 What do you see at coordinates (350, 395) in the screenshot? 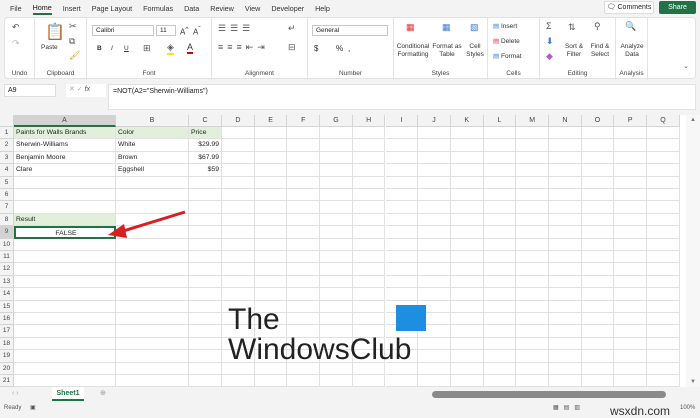
I see `sheet-tabs-bar: ‹ › Sheet1 ⊕` at bounding box center [350, 395].